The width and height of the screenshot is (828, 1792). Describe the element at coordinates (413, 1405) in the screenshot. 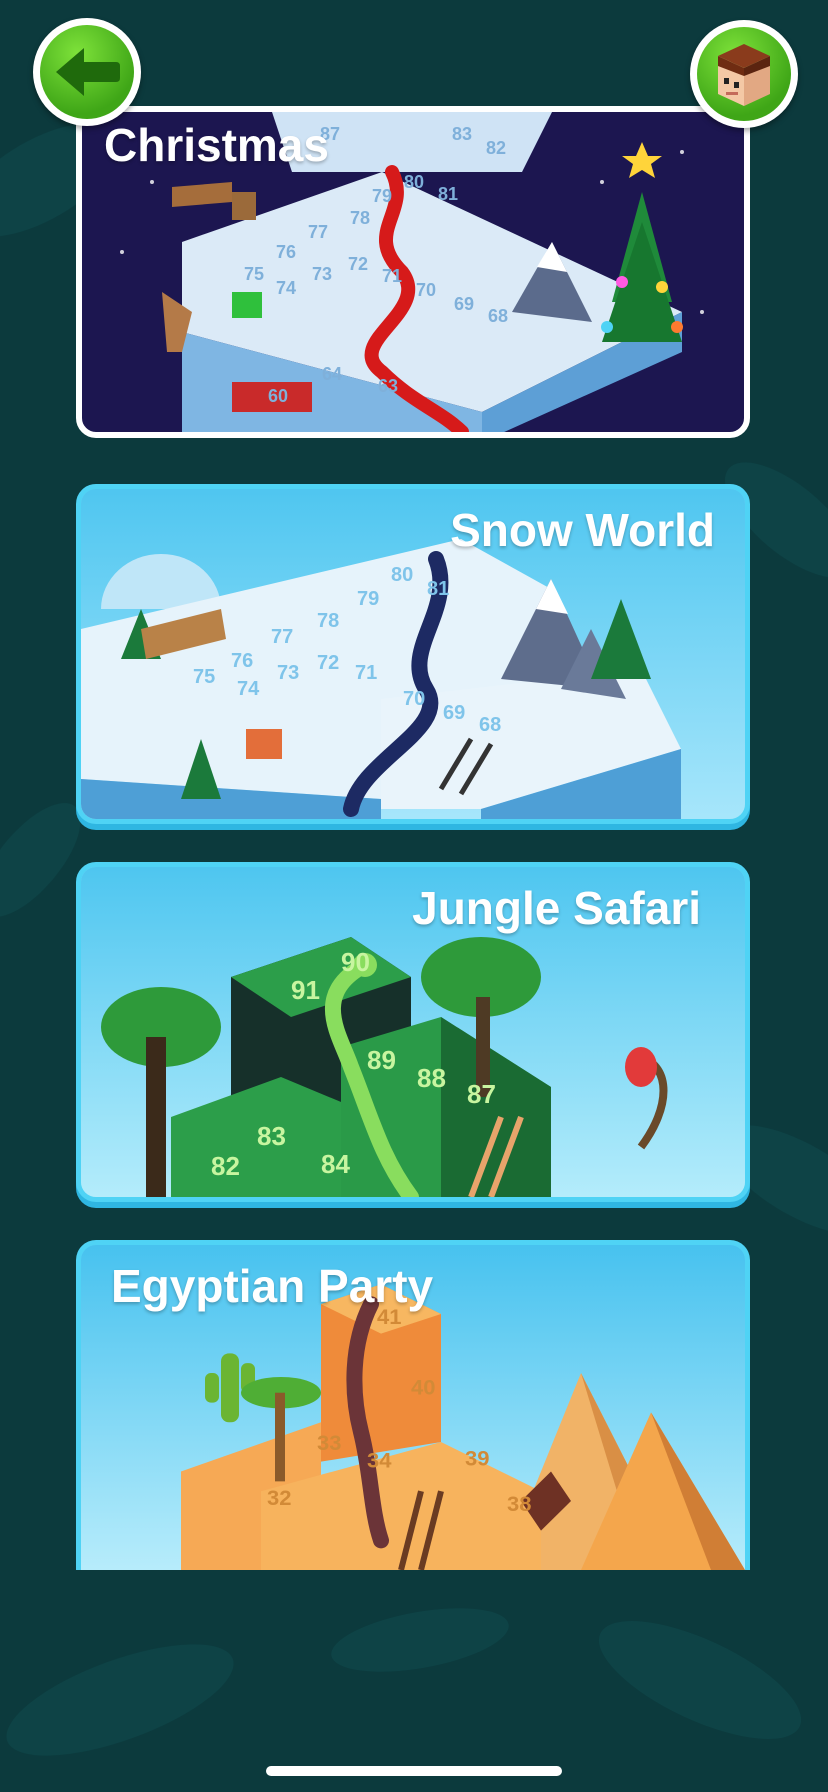

I see `world-card-egyptian-party: 41 40 33 34 39 32 38 Egyptian Party` at that location.